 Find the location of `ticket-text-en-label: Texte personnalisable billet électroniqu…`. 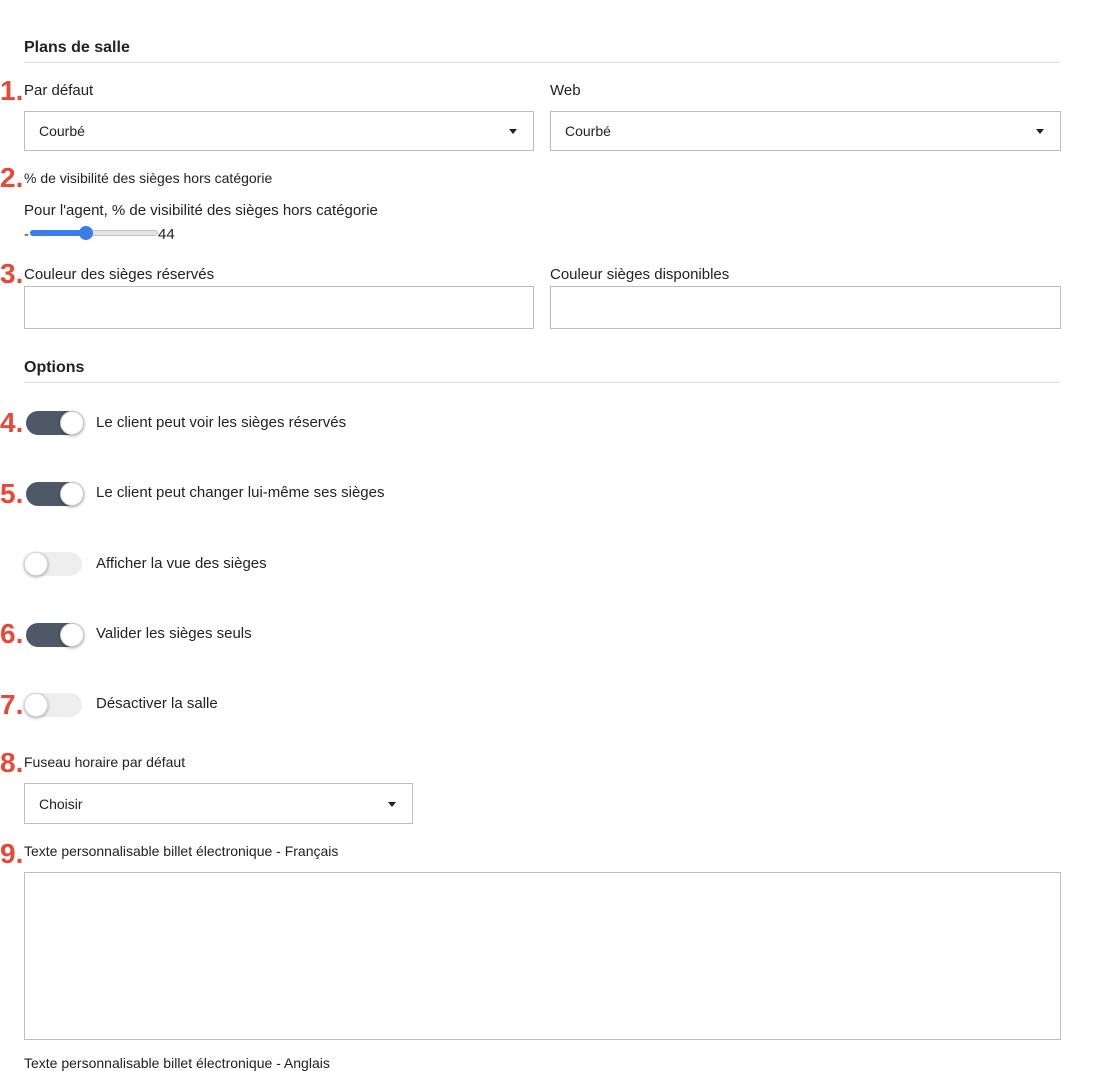

ticket-text-en-label: Texte personnalisable billet électroniqu… is located at coordinates (177, 1063).